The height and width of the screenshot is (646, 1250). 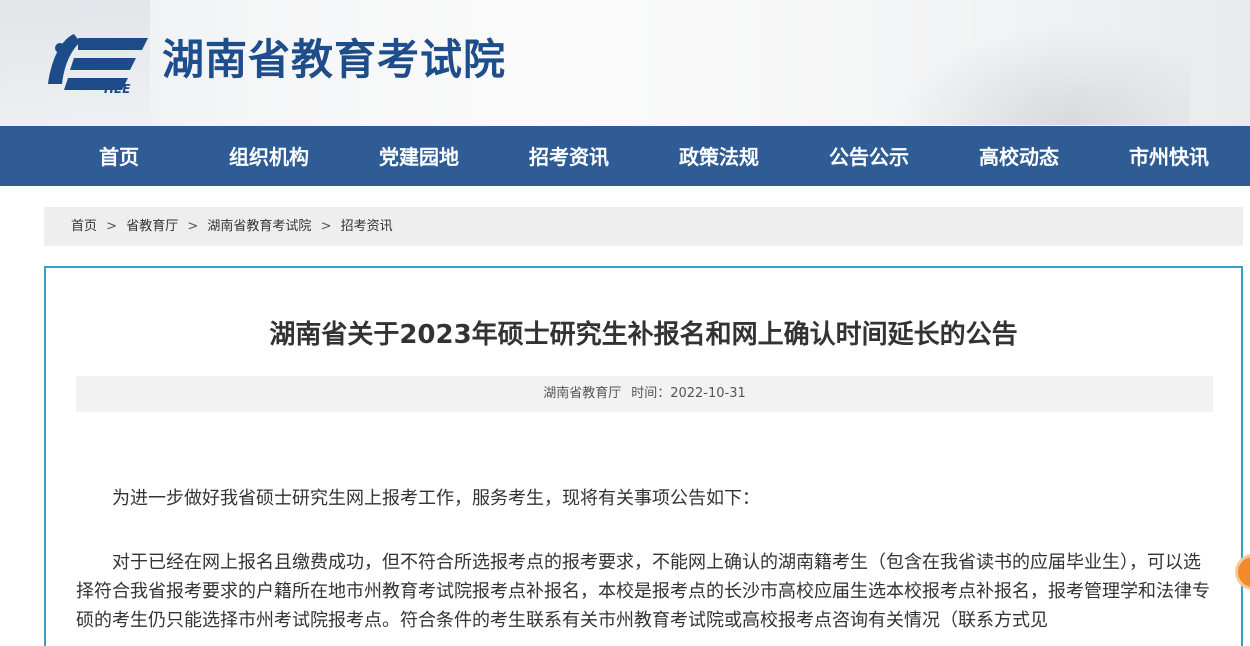 What do you see at coordinates (869, 156) in the screenshot?
I see `nav-item-announcements: 公告公示` at bounding box center [869, 156].